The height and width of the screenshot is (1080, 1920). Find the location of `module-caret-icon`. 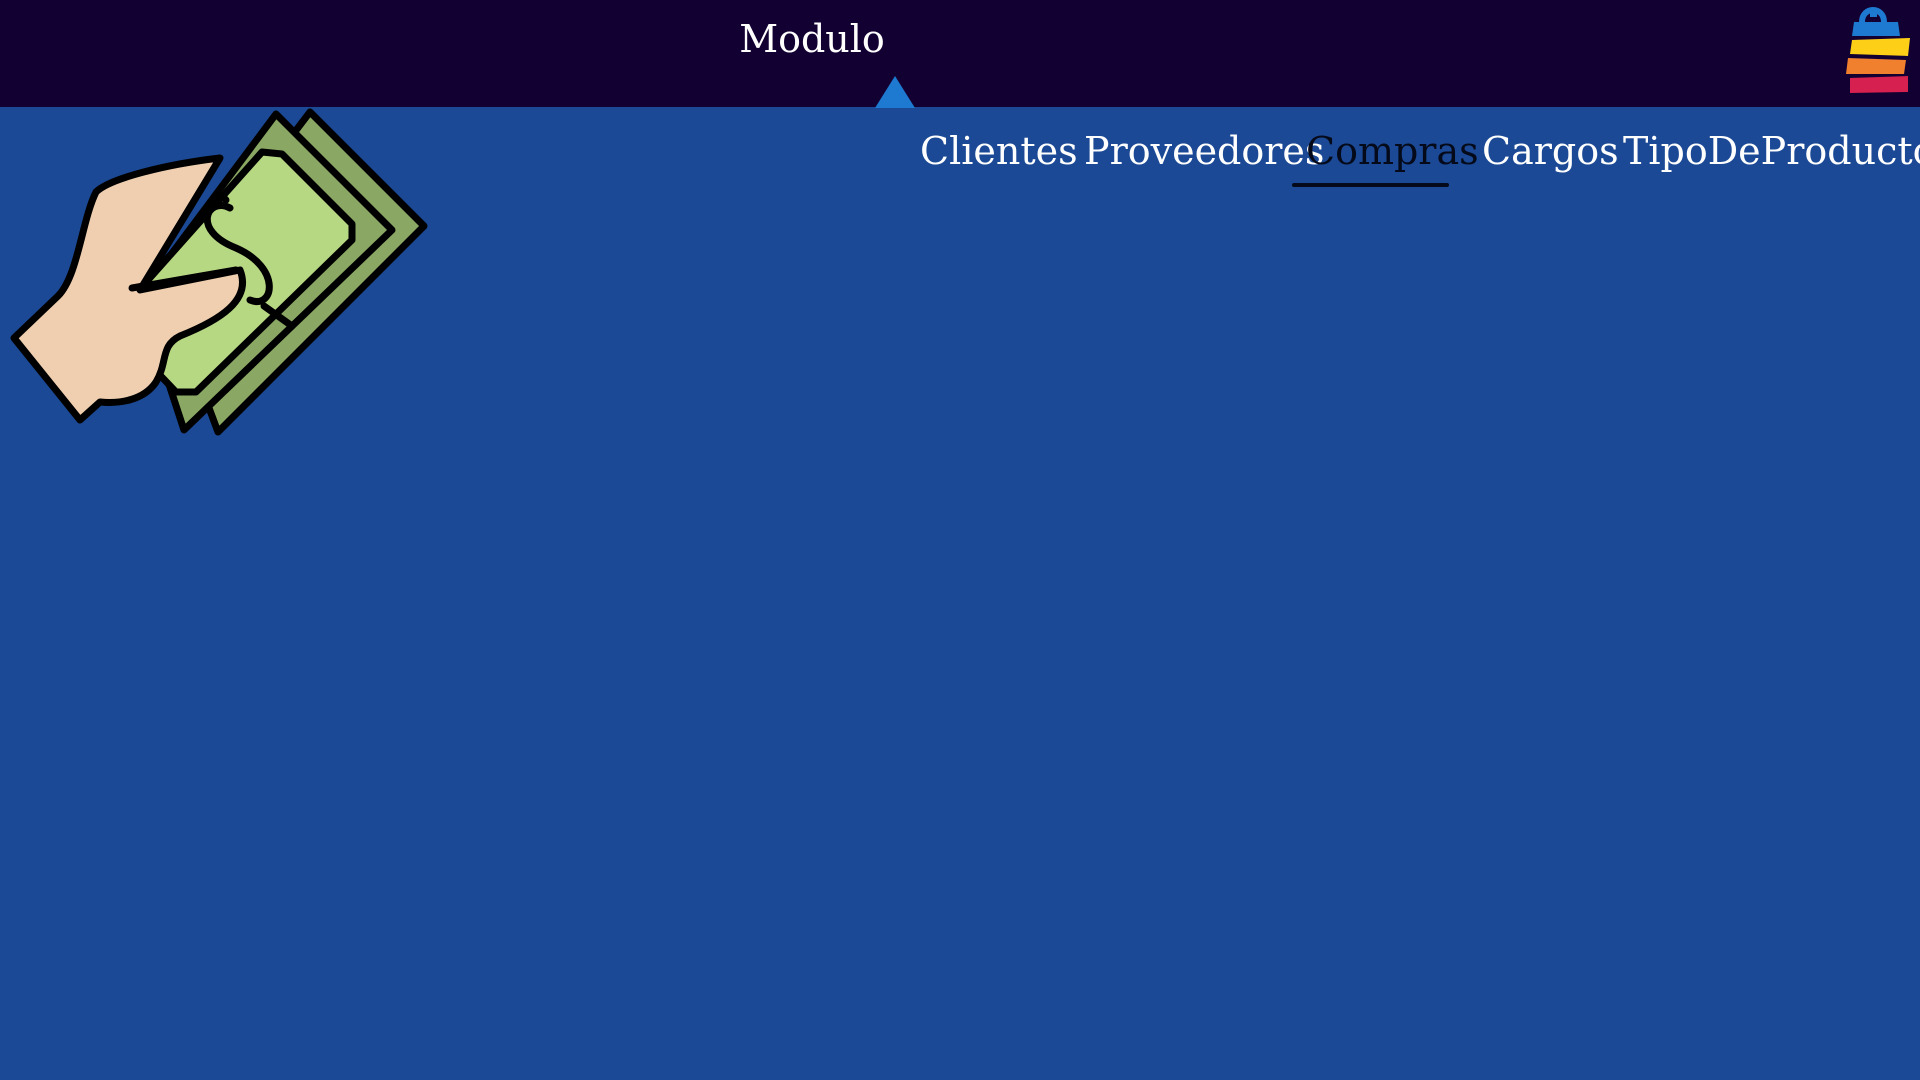

module-caret-icon is located at coordinates (895, 92).